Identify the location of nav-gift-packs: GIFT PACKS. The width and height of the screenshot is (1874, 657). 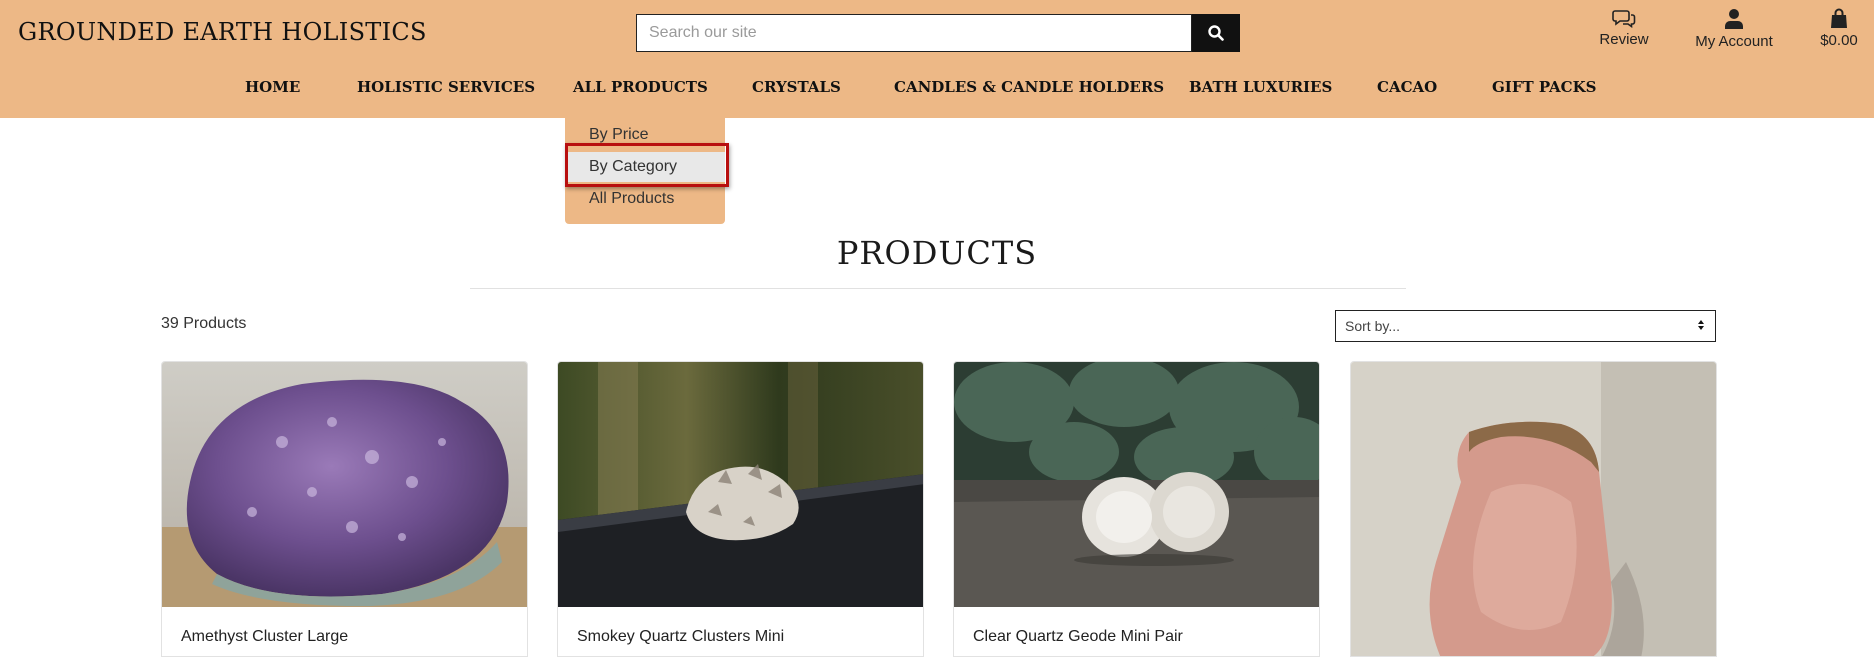
(1544, 87).